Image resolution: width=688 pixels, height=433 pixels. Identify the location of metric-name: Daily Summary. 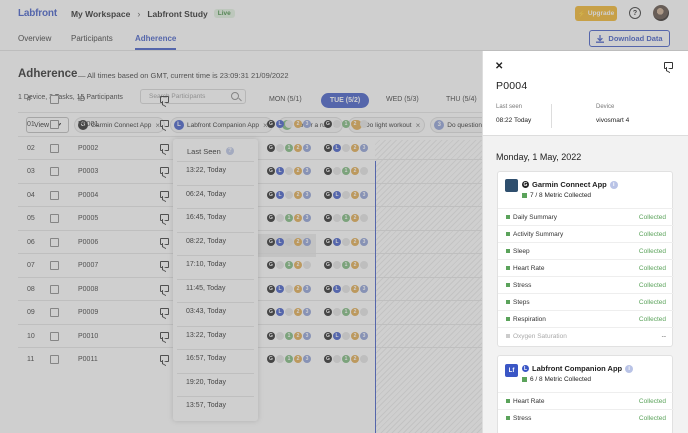
(531, 217).